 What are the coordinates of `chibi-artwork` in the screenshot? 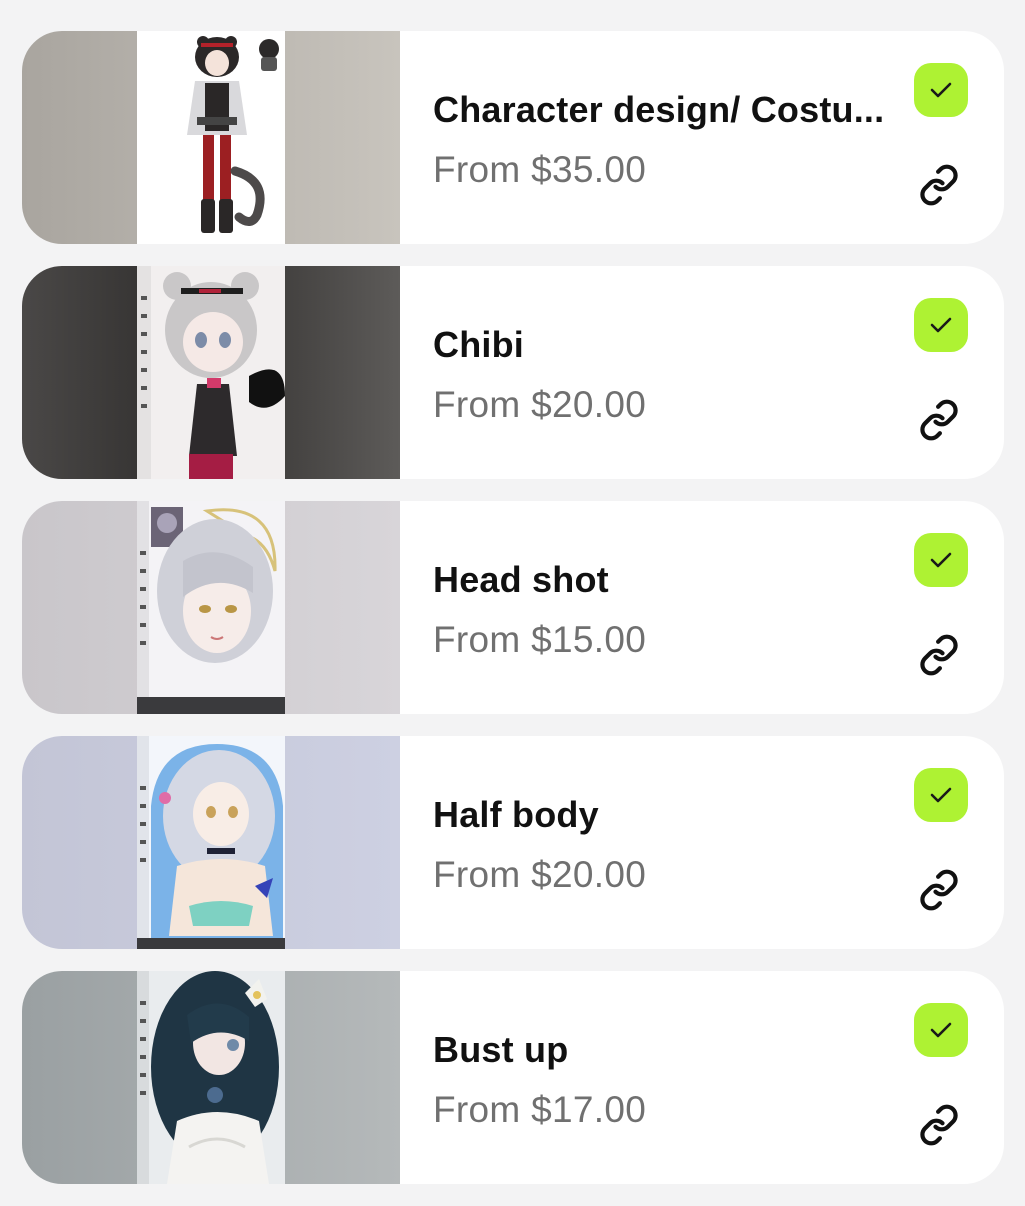 It's located at (211, 372).